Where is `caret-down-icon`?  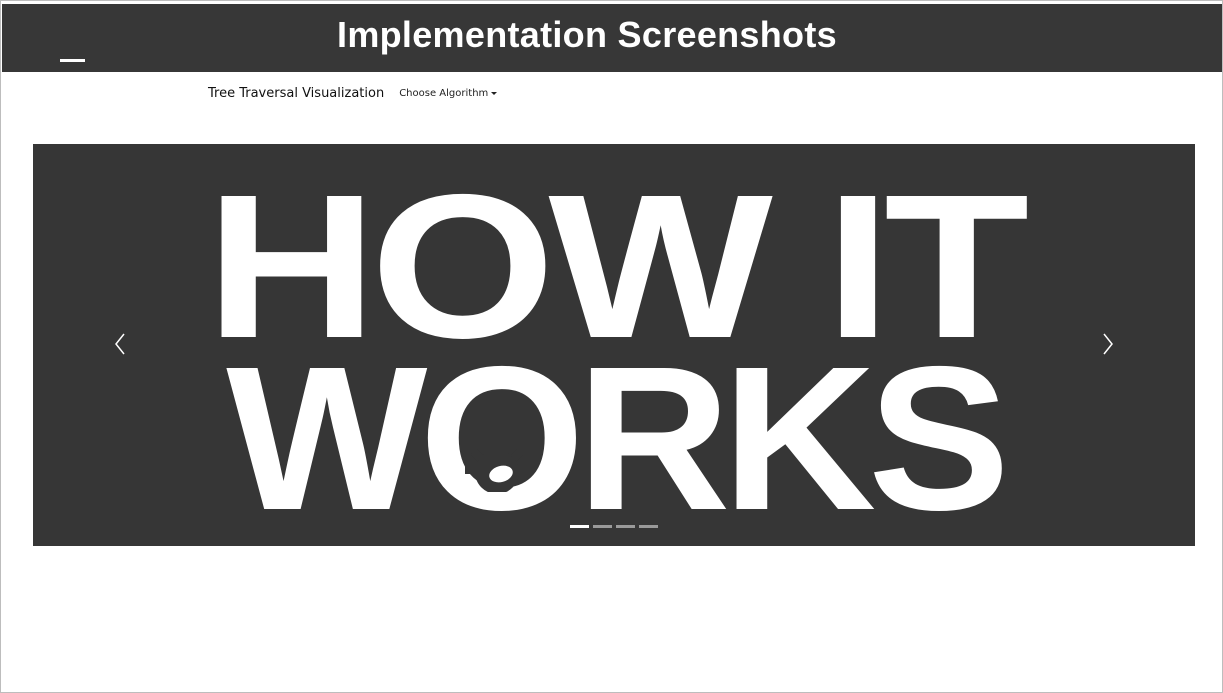
caret-down-icon is located at coordinates (494, 93).